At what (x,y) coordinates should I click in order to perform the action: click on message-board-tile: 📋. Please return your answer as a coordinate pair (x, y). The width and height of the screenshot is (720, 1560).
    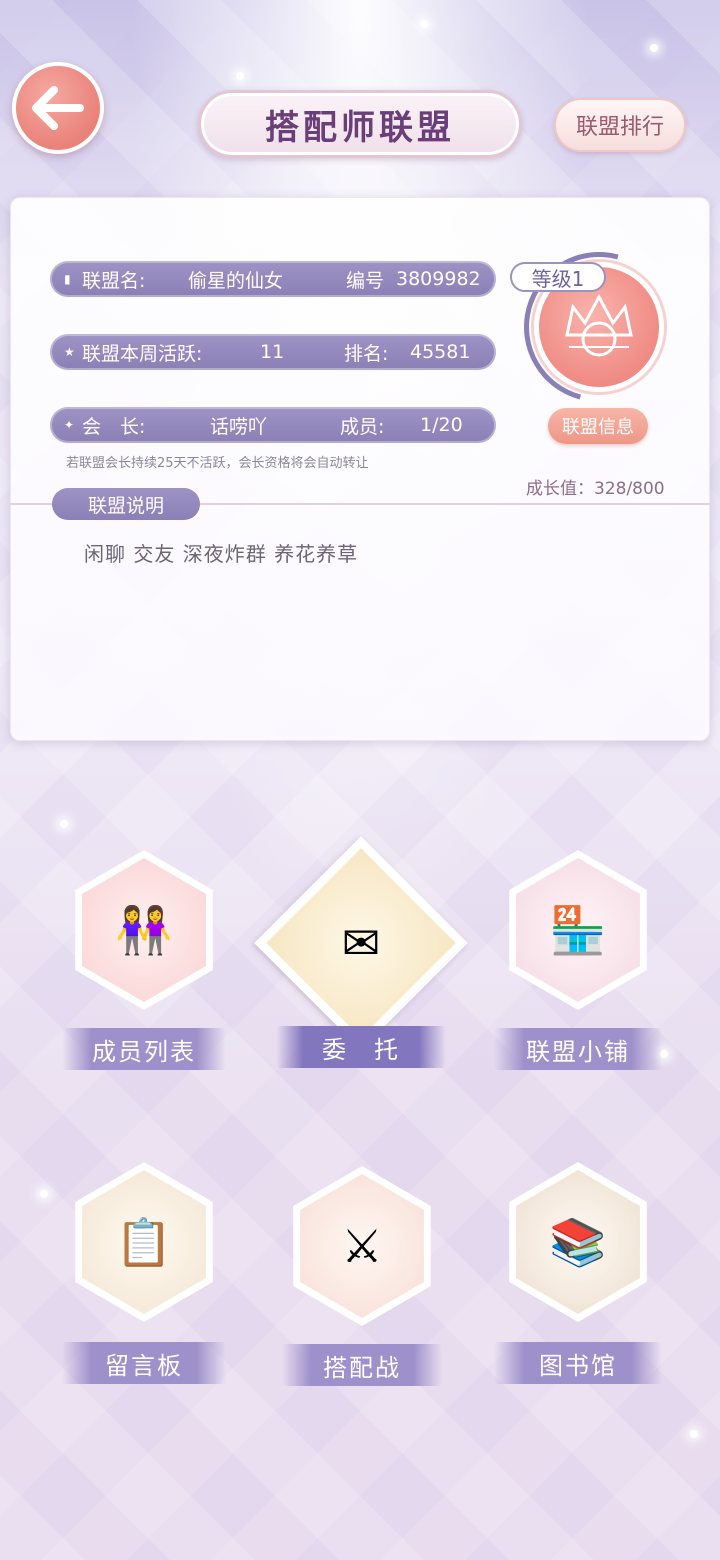
    Looking at the image, I should click on (144, 1242).